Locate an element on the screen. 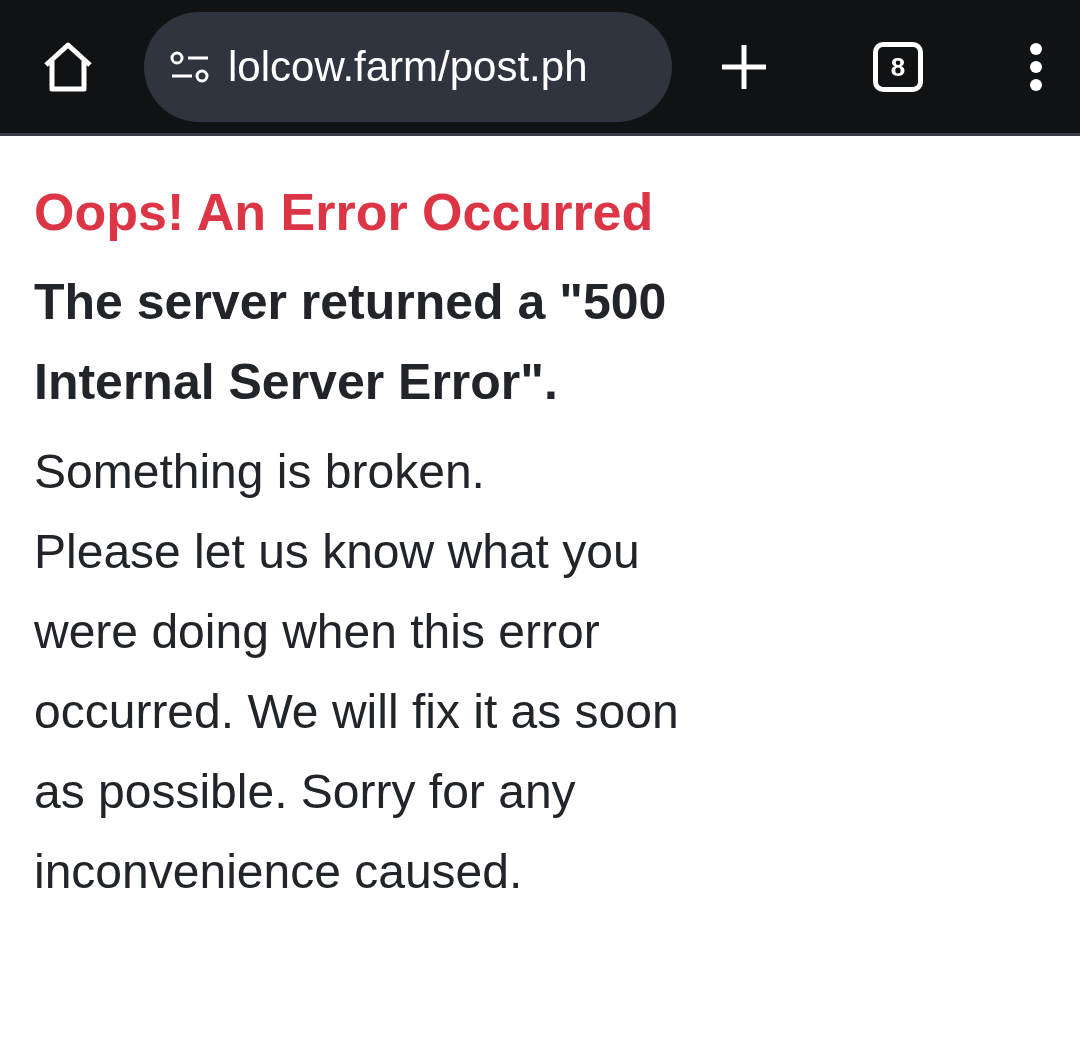 The image size is (1080, 1044). url-text: lolcow.farm/post.ph is located at coordinates (408, 67).